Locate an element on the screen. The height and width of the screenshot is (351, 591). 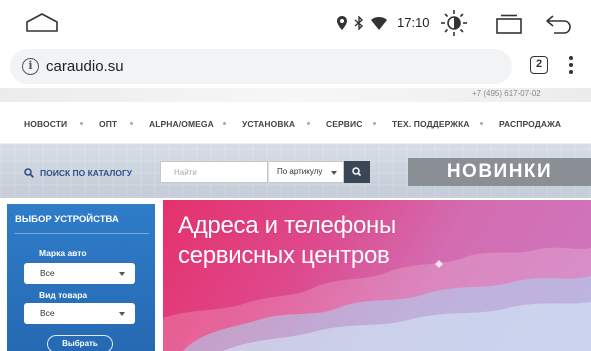
search-input is located at coordinates (214, 172).